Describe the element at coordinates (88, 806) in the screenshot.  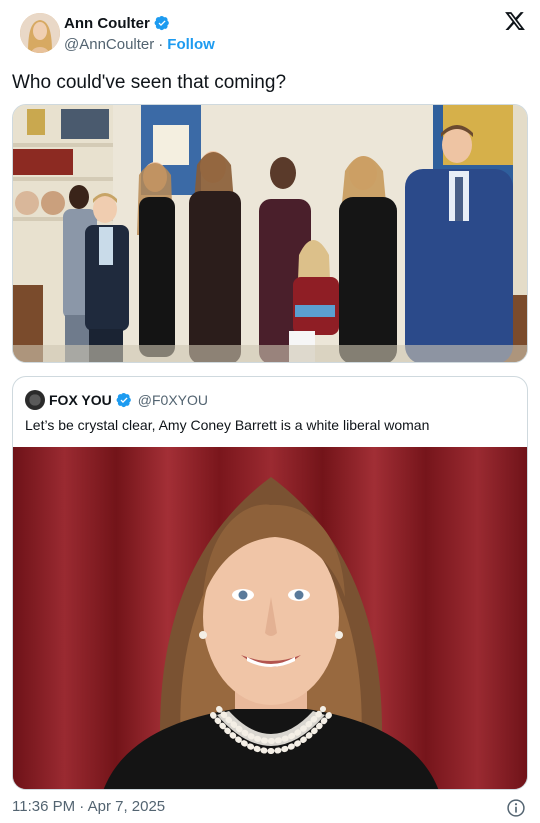
I see `tweet-timestamp: 11:36 PM · Apr 7, 2025` at that location.